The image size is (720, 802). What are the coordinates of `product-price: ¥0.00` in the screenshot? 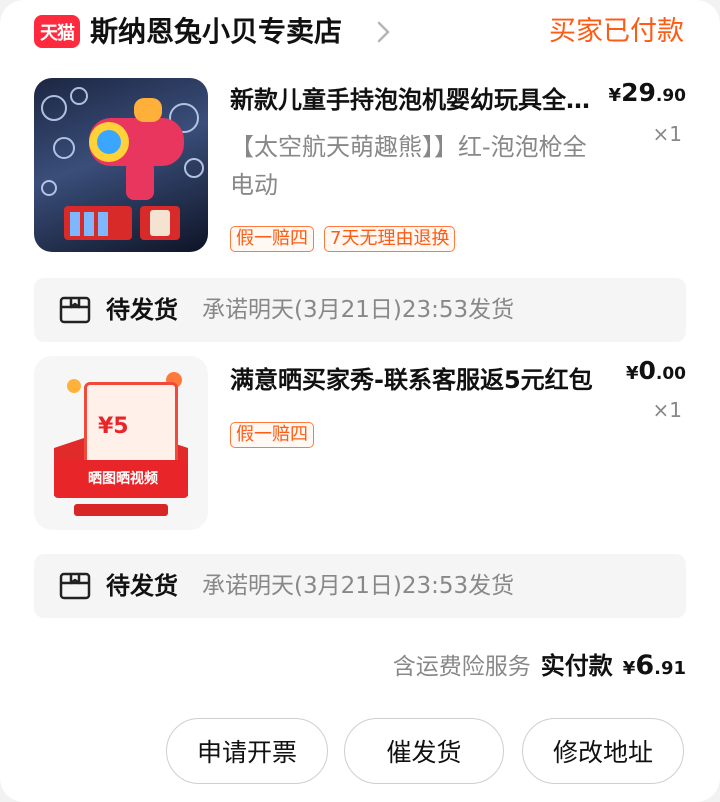 It's located at (655, 370).